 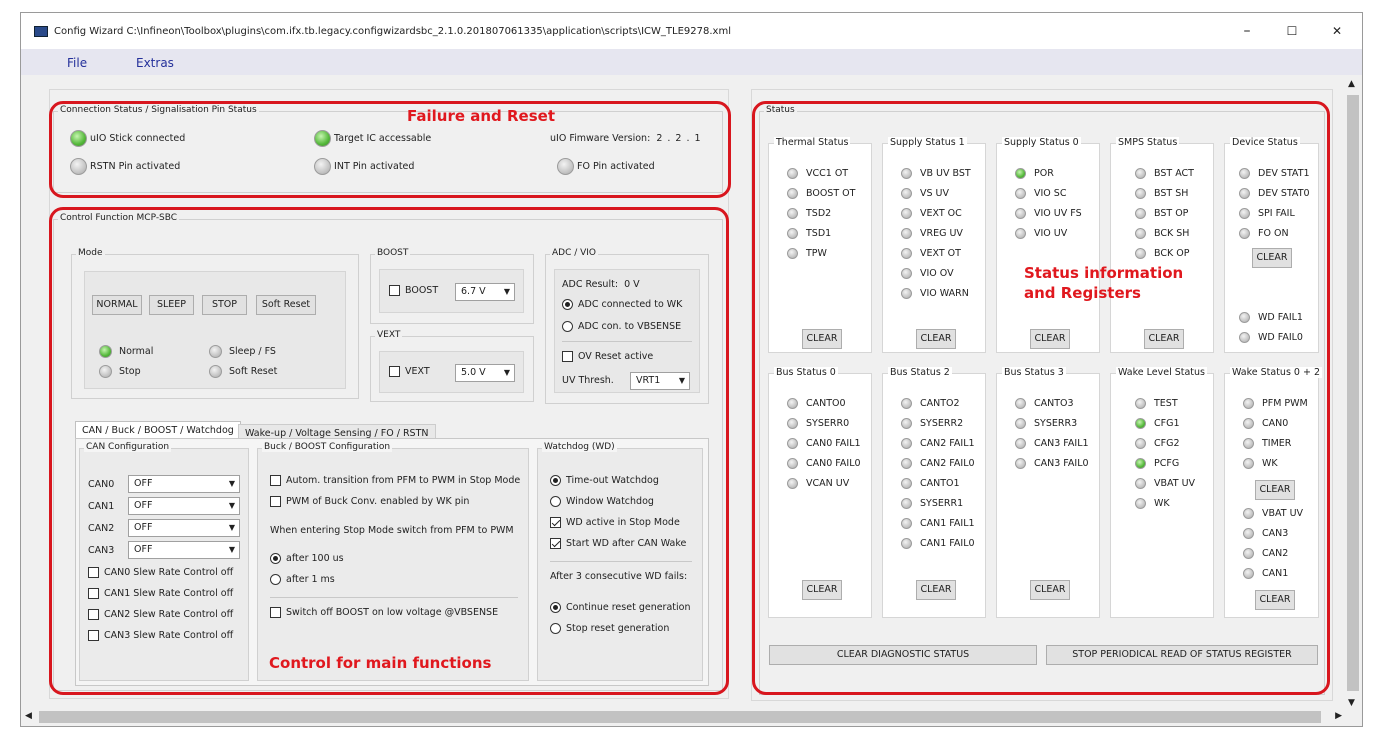 What do you see at coordinates (481, 116) in the screenshot?
I see `failure-reset-annotation: Failure and Reset` at bounding box center [481, 116].